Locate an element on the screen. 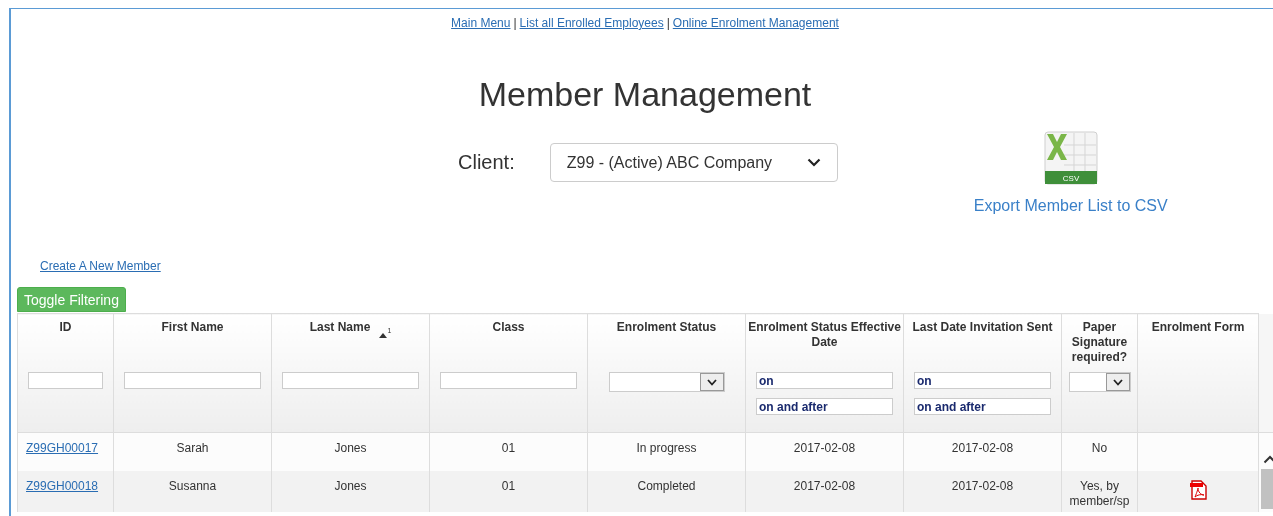  pdf-icon is located at coordinates (1198, 490).